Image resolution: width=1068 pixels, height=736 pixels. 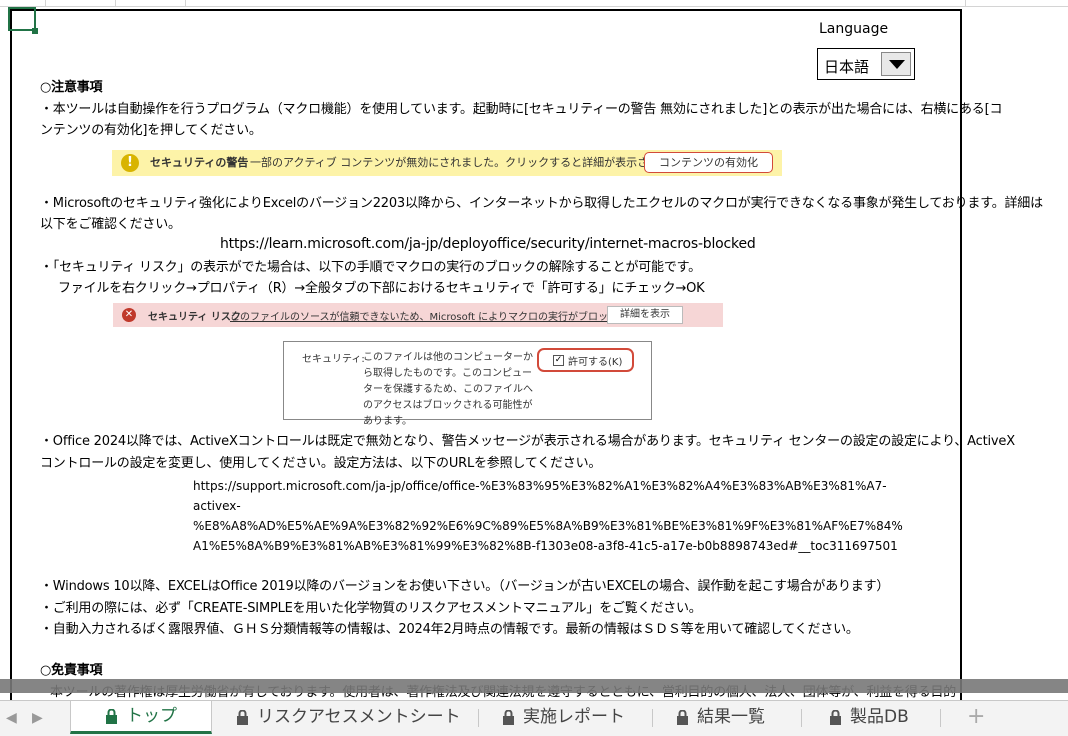 I want to click on check-icon: ✓, so click(x=558, y=360).